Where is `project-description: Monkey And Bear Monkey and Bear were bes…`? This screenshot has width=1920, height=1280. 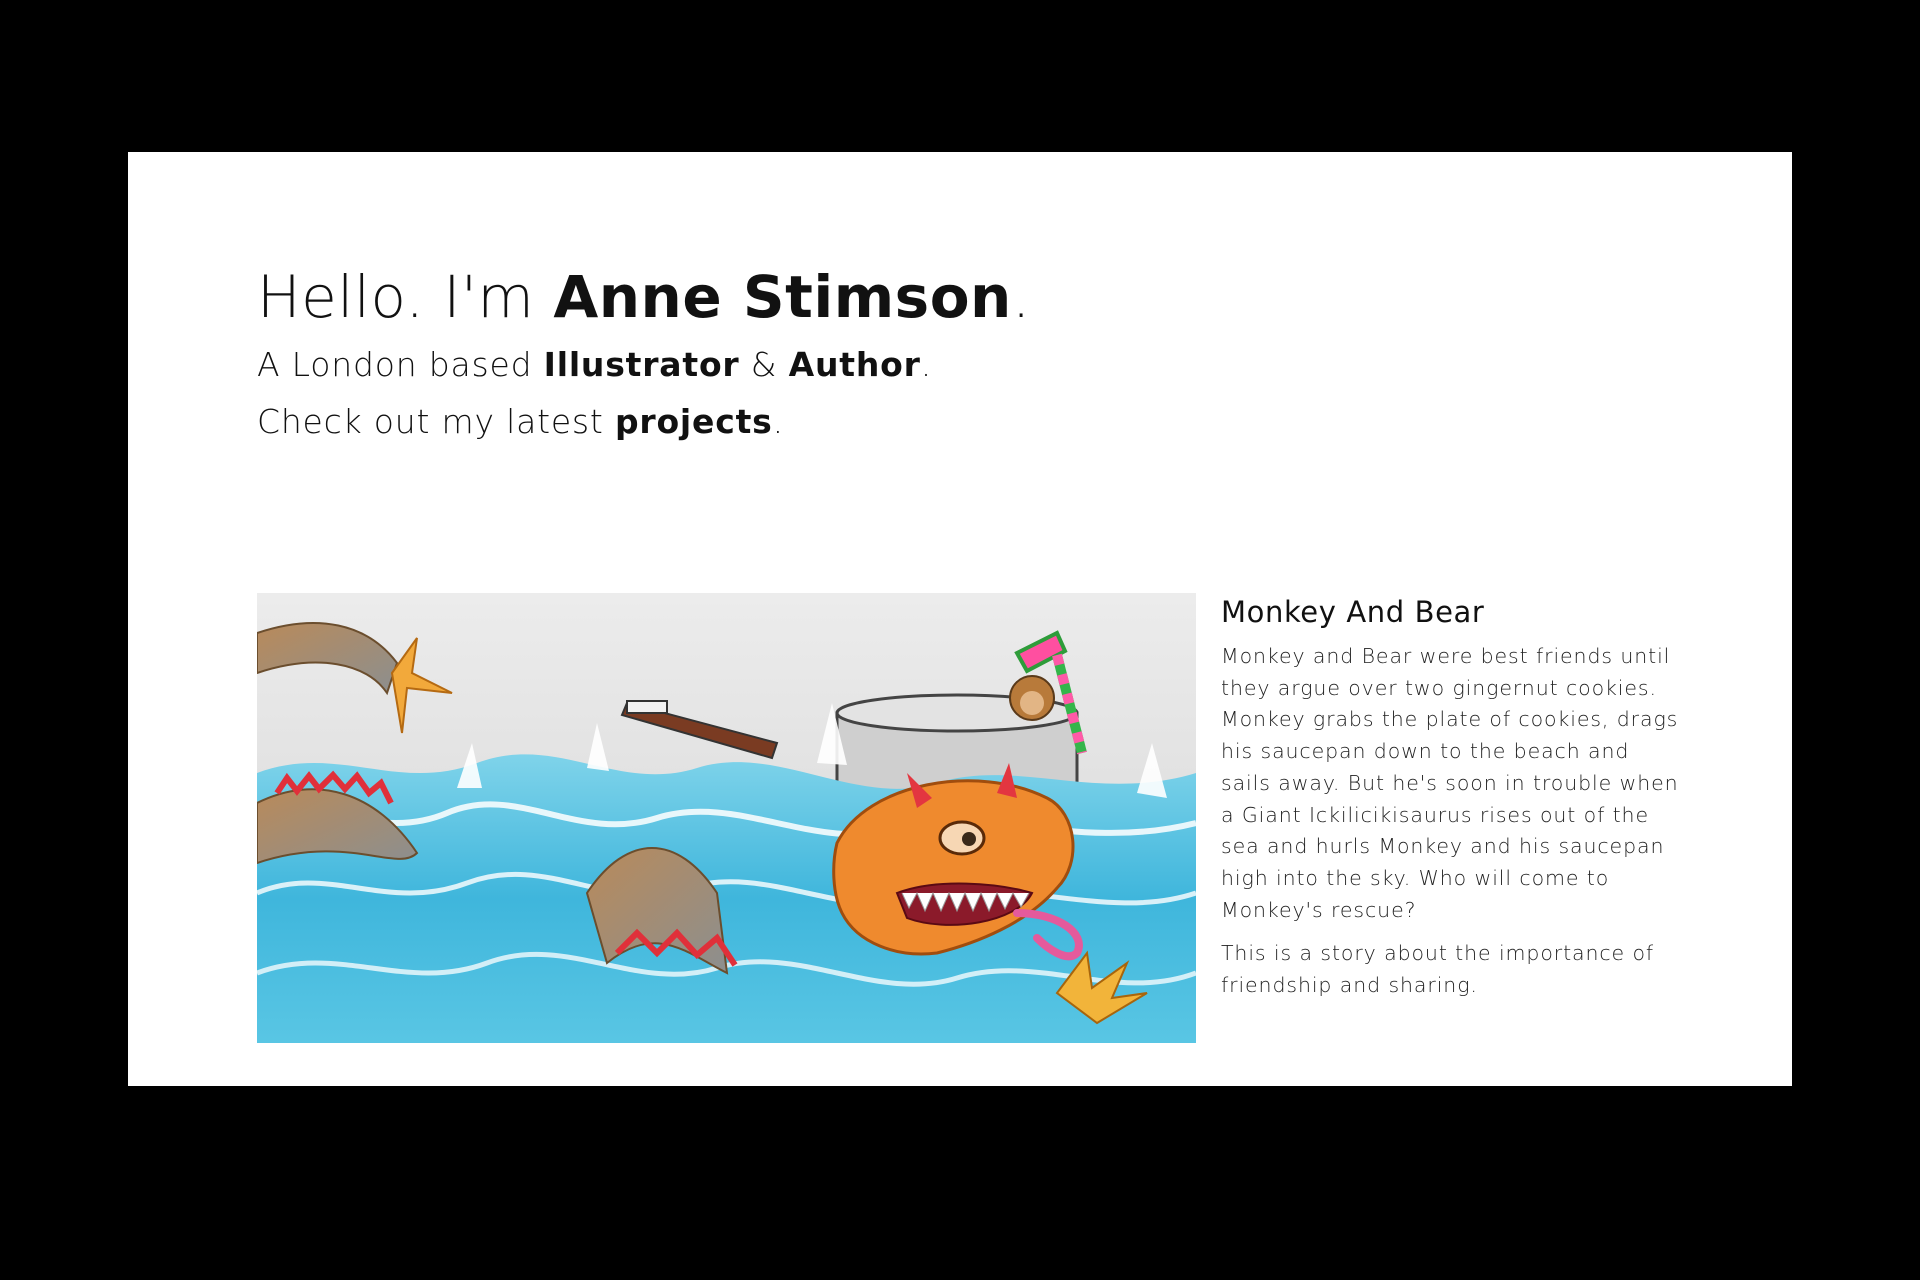 project-description: Monkey And Bear Monkey and Bear were bes… is located at coordinates (1451, 803).